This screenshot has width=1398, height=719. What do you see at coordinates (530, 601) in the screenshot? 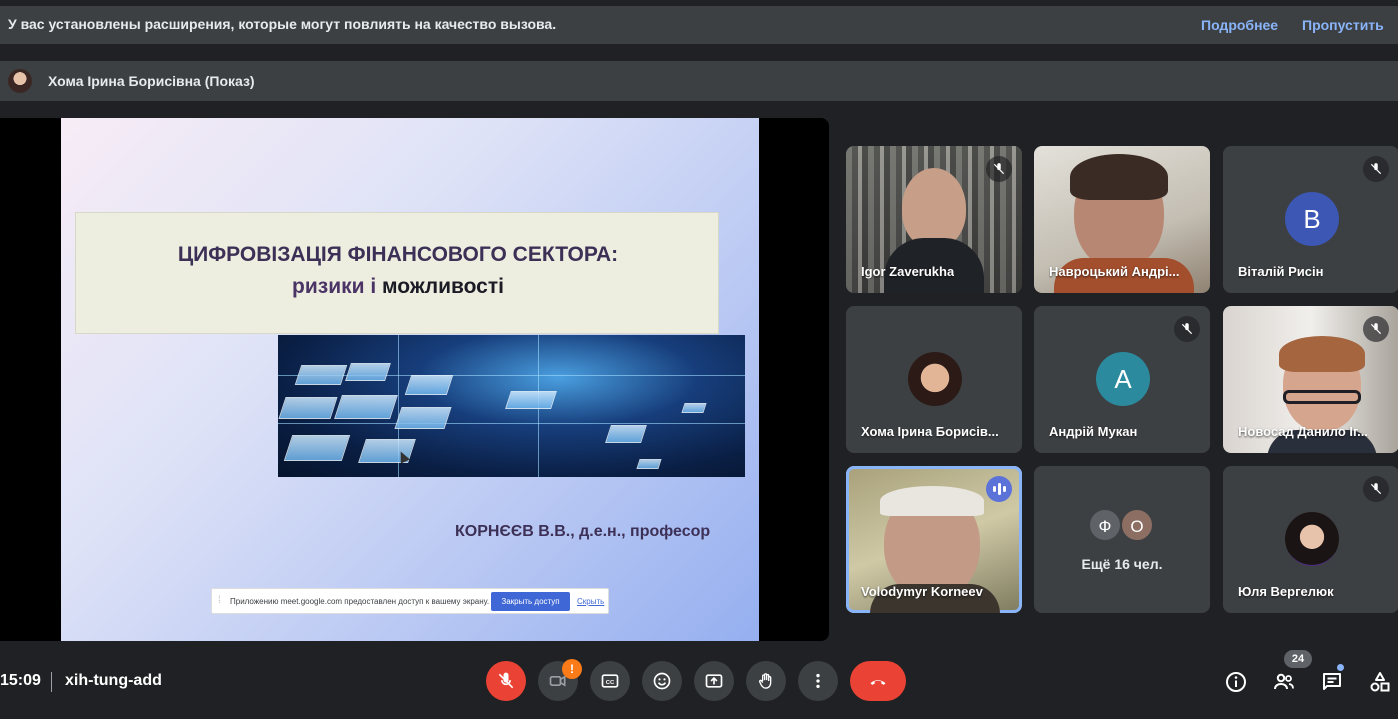
I see `stop-sharing-button: Закрыть доступ` at bounding box center [530, 601].